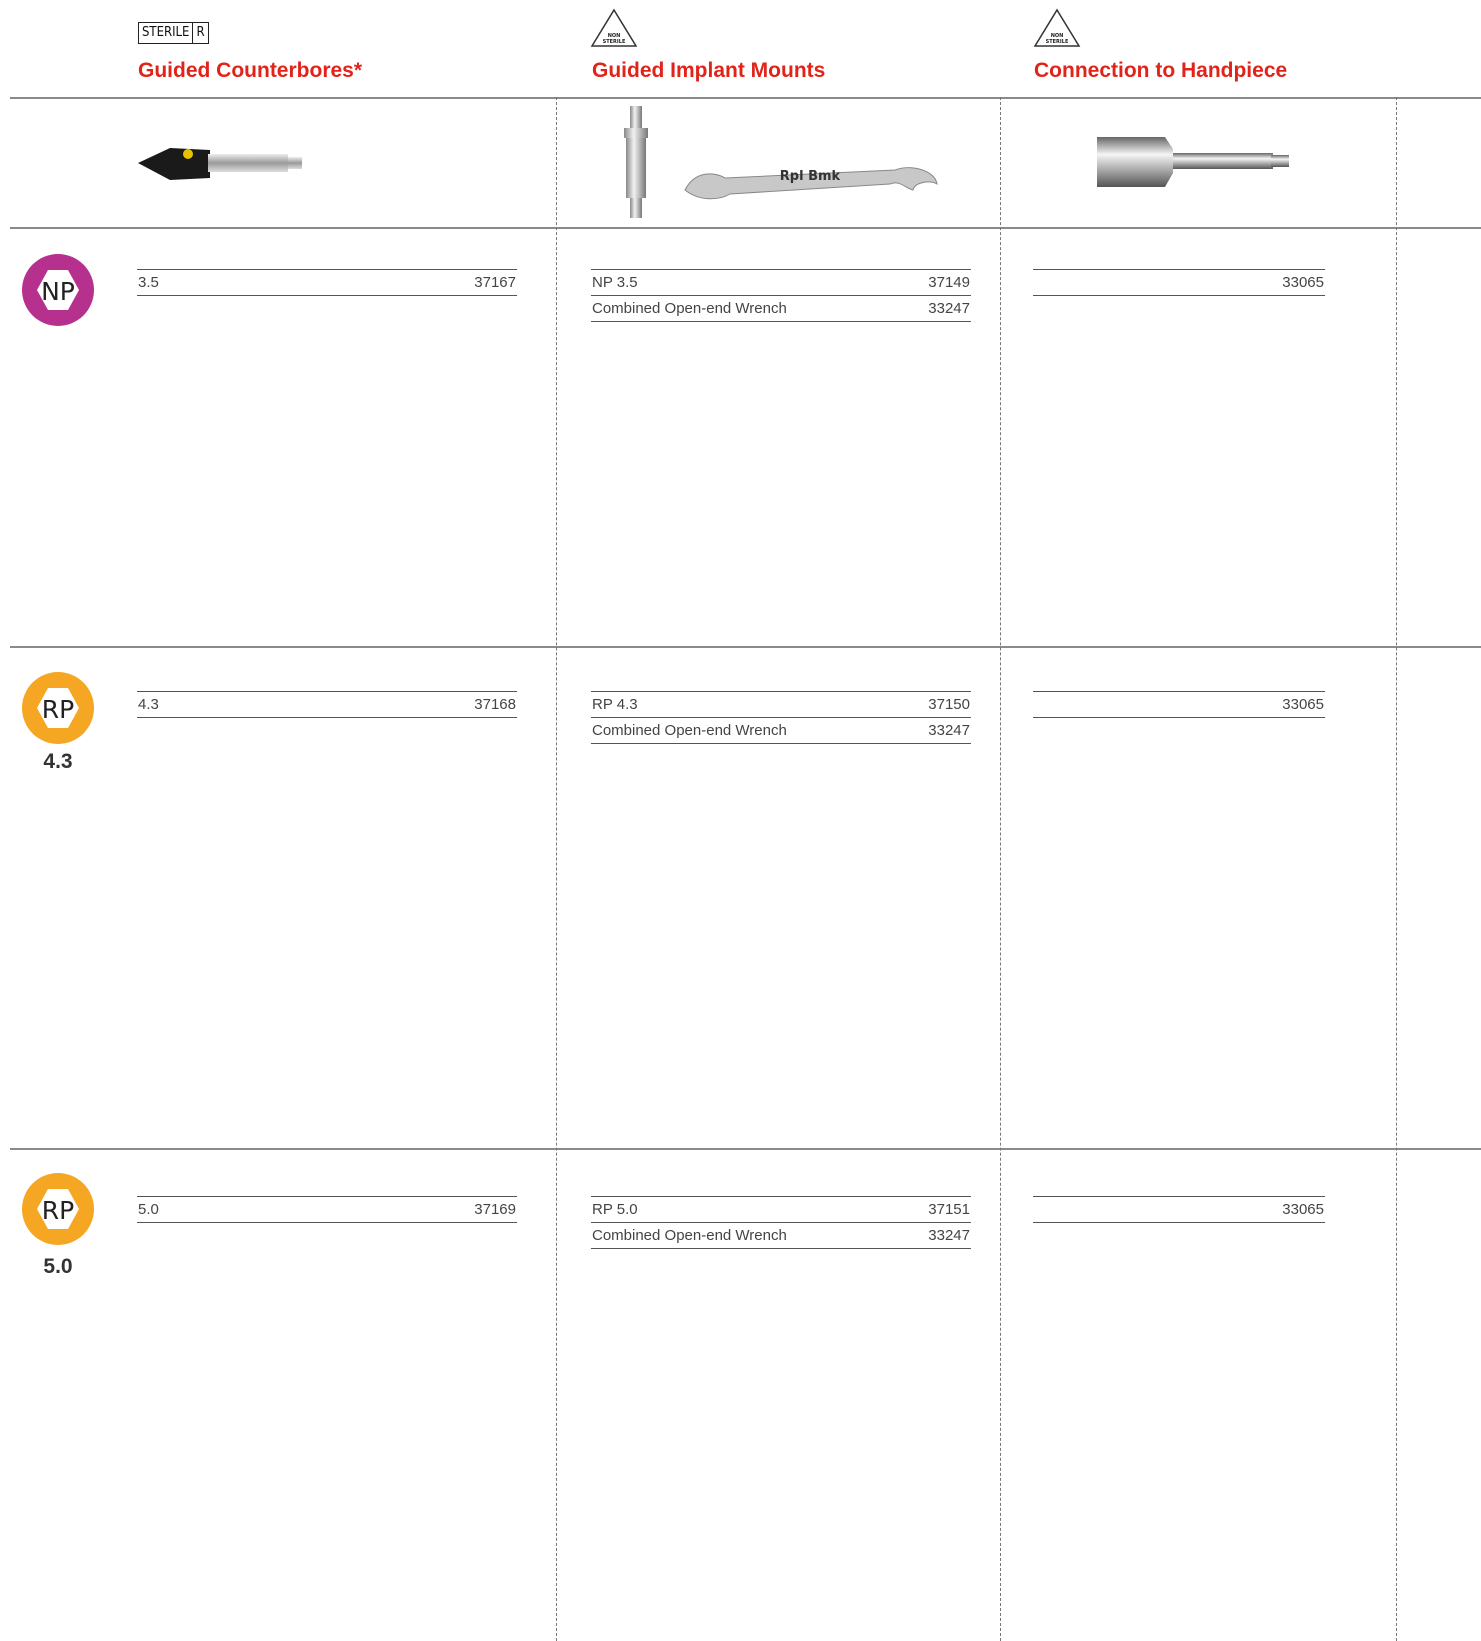 The height and width of the screenshot is (1641, 1481). Describe the element at coordinates (636, 162) in the screenshot. I see `implant-mount-image` at that location.